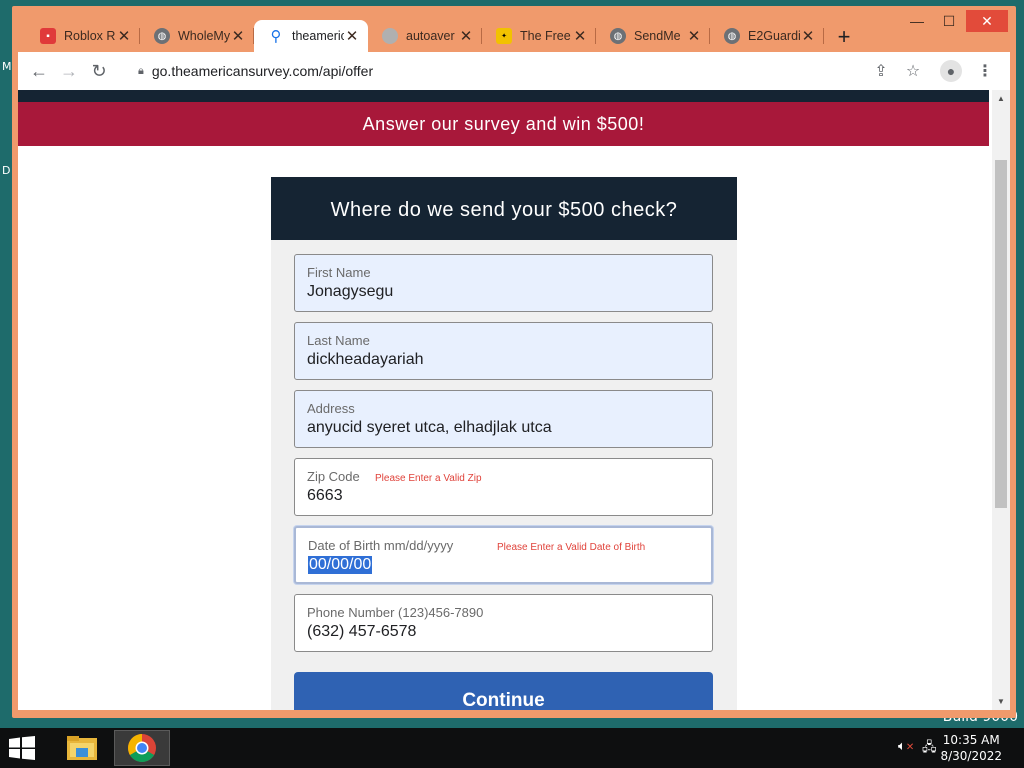 The image size is (1024, 768). I want to click on tab-title: The Free, so click(545, 36).